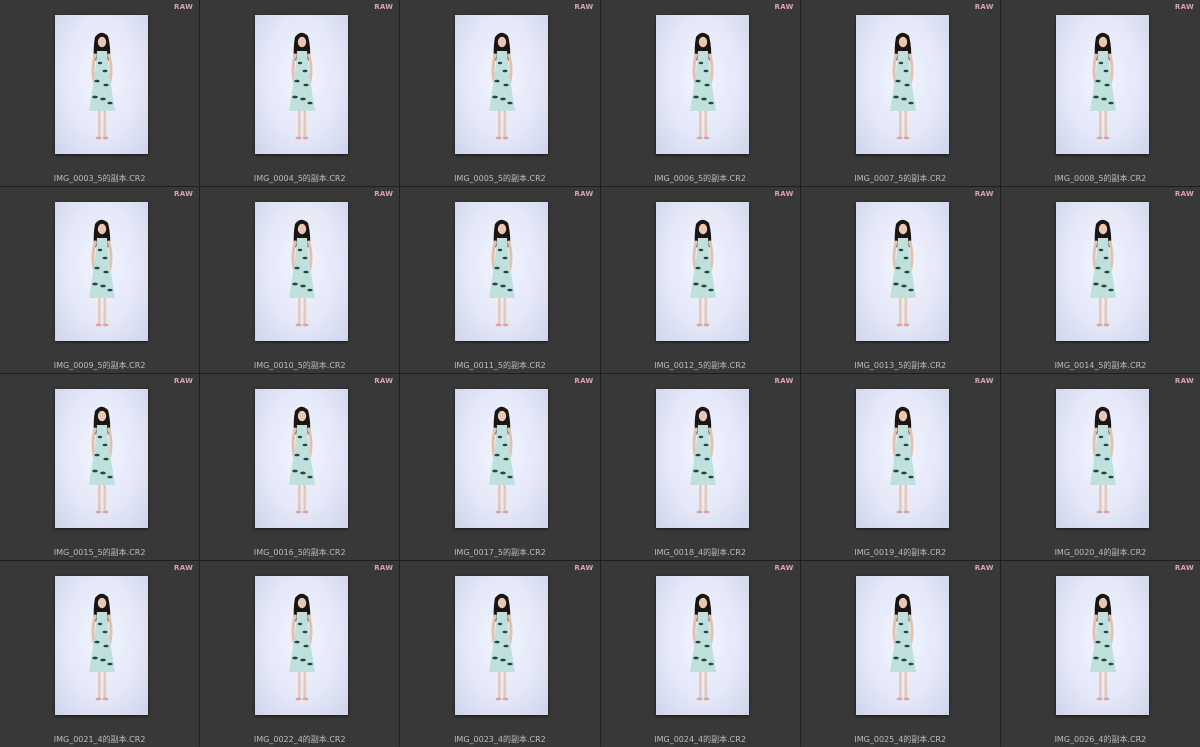 Image resolution: width=1200 pixels, height=747 pixels. Describe the element at coordinates (99, 739) in the screenshot. I see `thumbnail-filename: IMG_0021_4的副本.CR2` at that location.